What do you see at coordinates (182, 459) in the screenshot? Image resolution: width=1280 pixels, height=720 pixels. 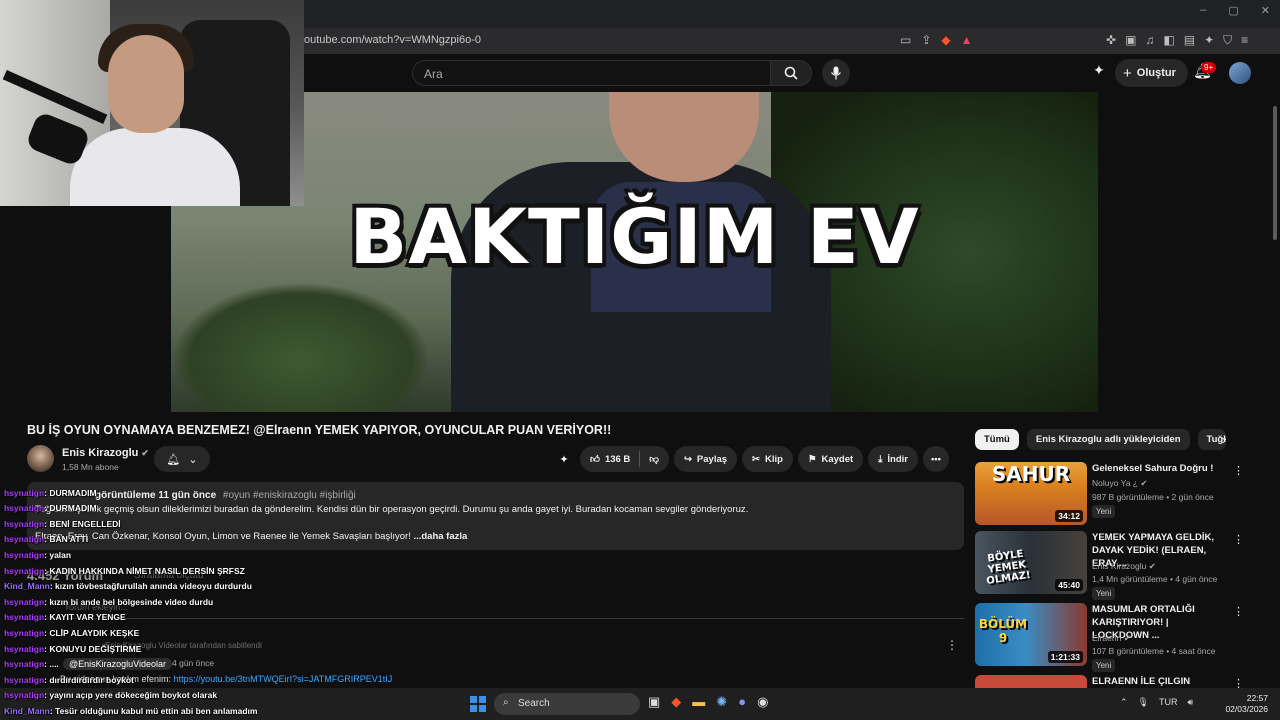 I see `subscription-bell-button: 🔔︎ ⌄` at bounding box center [182, 459].